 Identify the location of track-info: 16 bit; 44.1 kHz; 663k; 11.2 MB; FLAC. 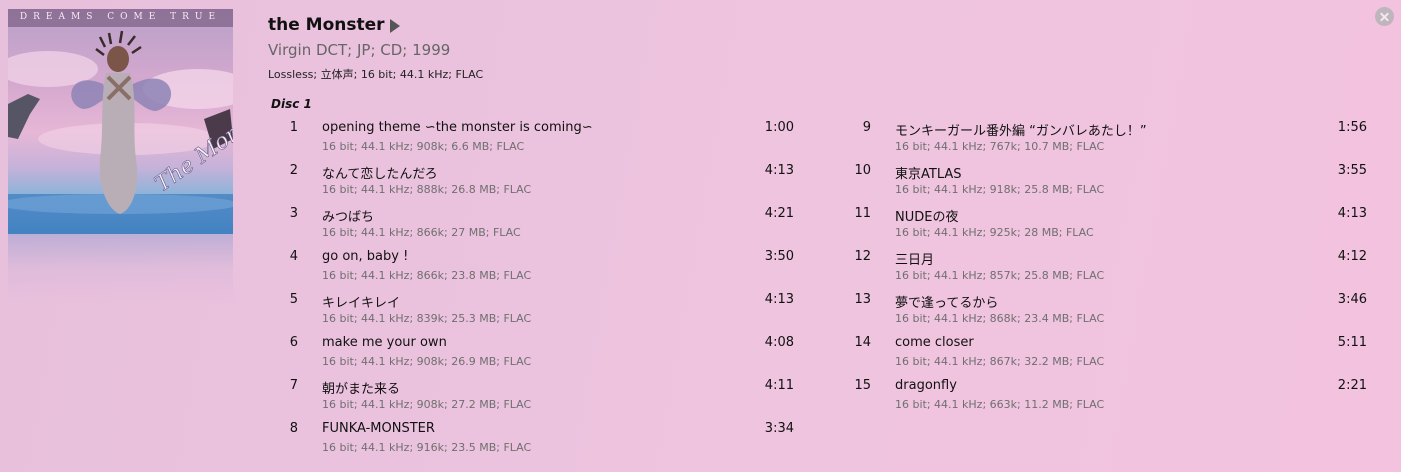
(1000, 404).